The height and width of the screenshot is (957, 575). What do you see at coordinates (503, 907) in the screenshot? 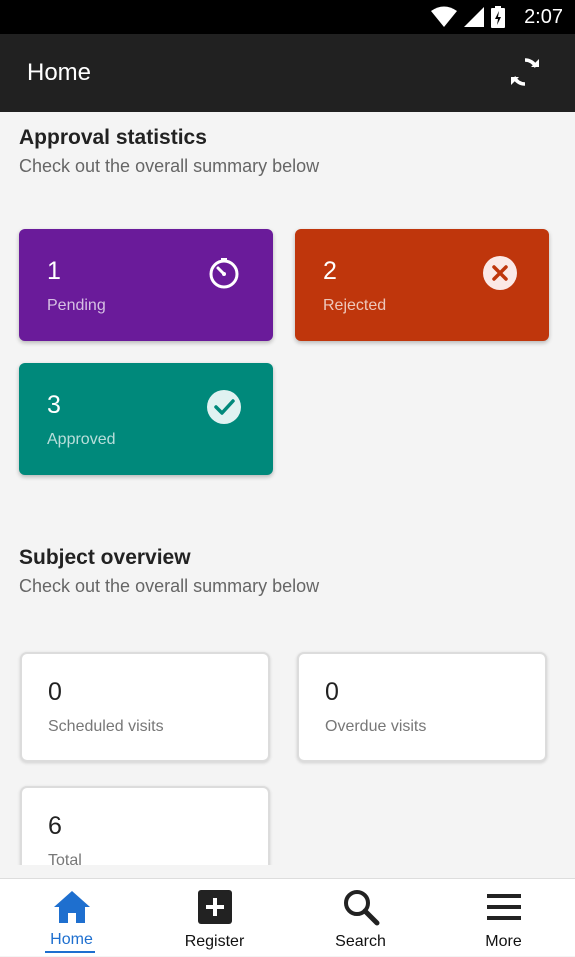
I see `menu-icon` at bounding box center [503, 907].